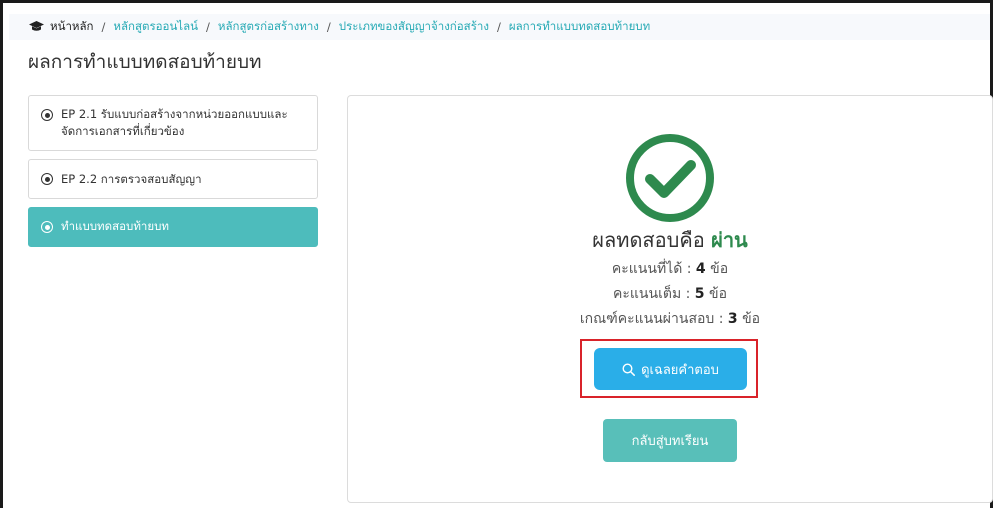 The width and height of the screenshot is (993, 508). I want to click on score-full: คะแนนเต็ม : 5 ข้อ, so click(670, 294).